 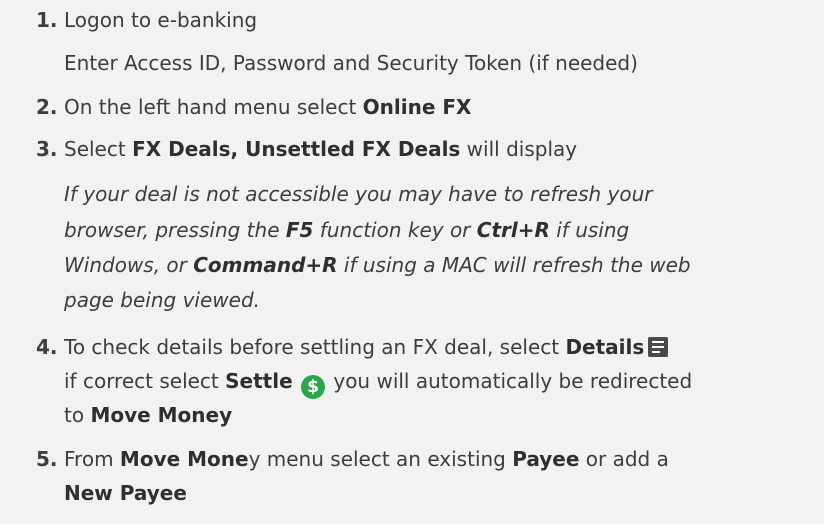 What do you see at coordinates (296, 149) in the screenshot?
I see `fx-deals-label: FX Deals, Unsettled FX Deals` at bounding box center [296, 149].